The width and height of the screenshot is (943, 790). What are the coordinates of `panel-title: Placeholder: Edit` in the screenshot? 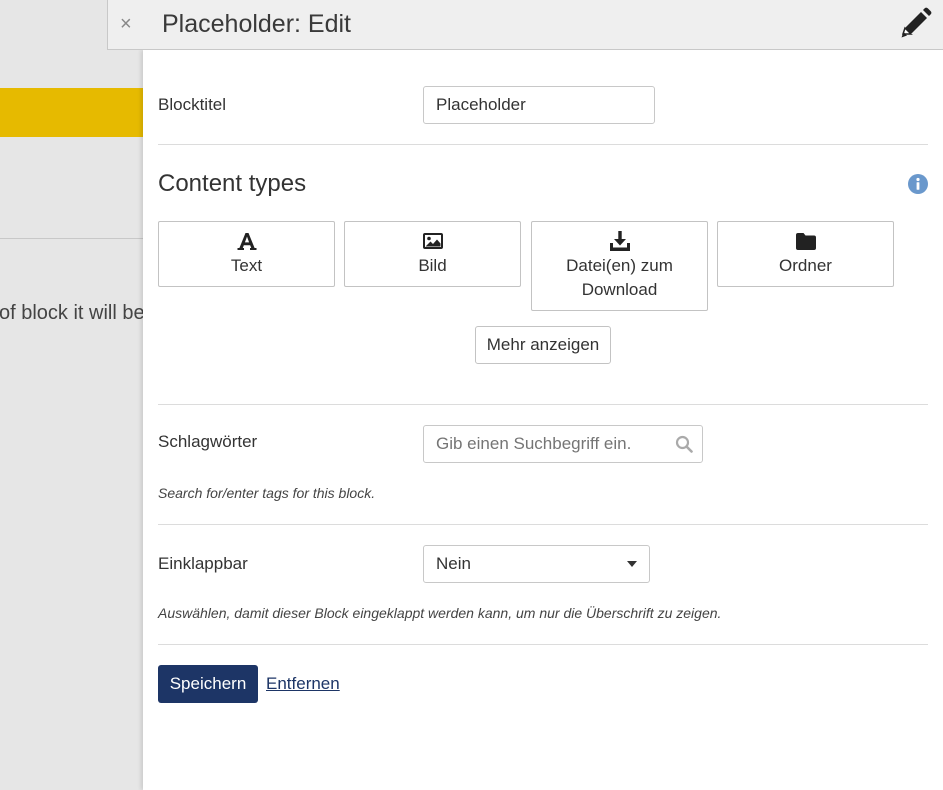 It's located at (257, 24).